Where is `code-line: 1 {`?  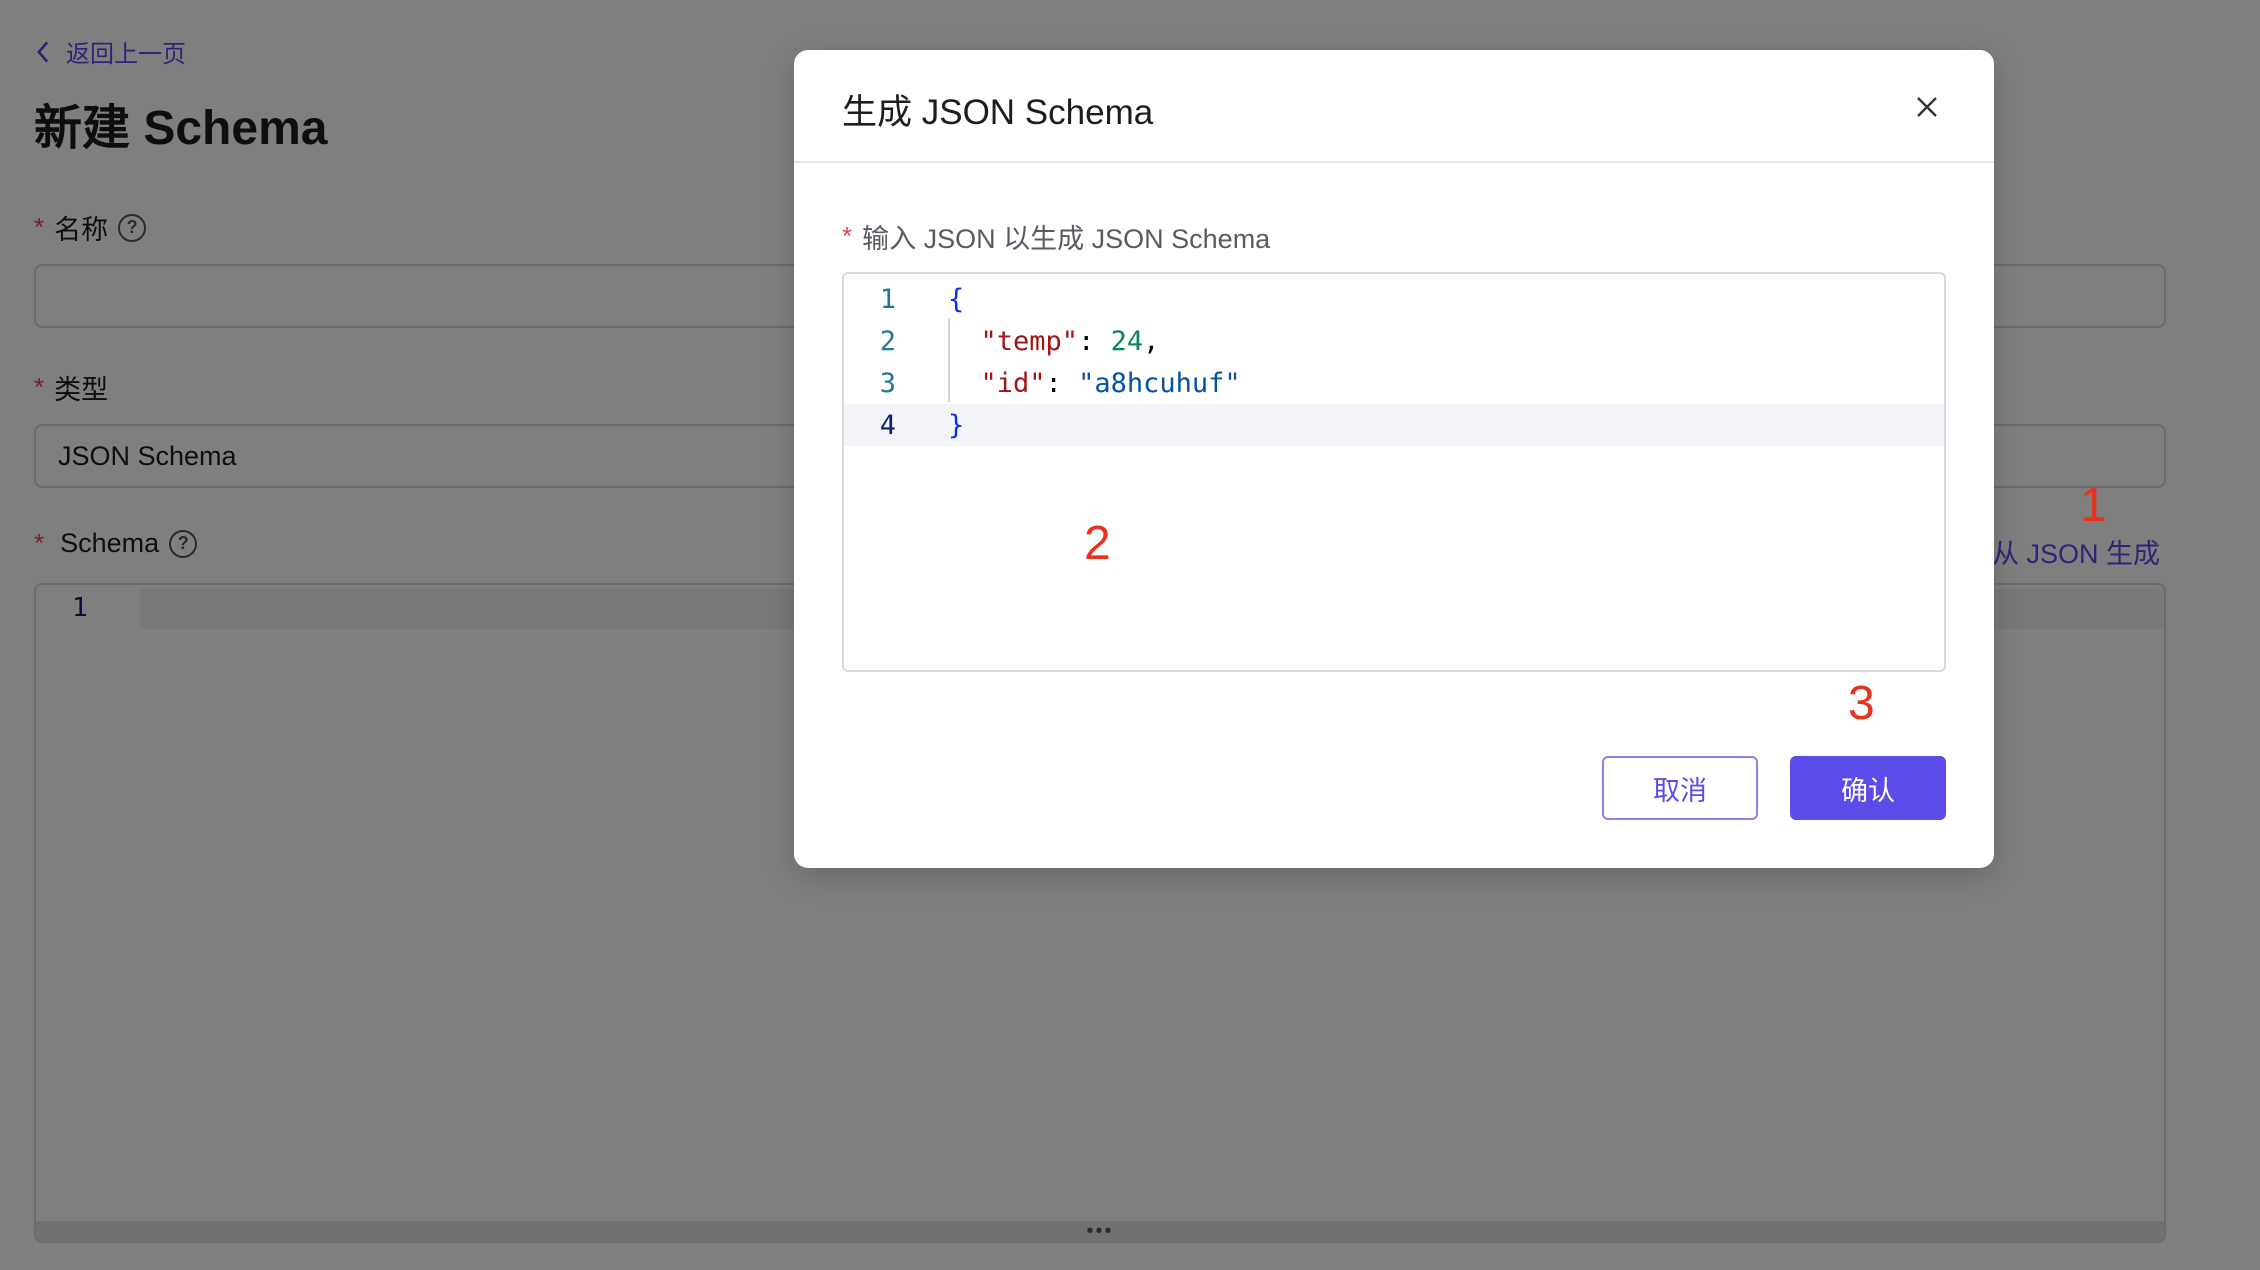
code-line: 1 { is located at coordinates (1394, 299).